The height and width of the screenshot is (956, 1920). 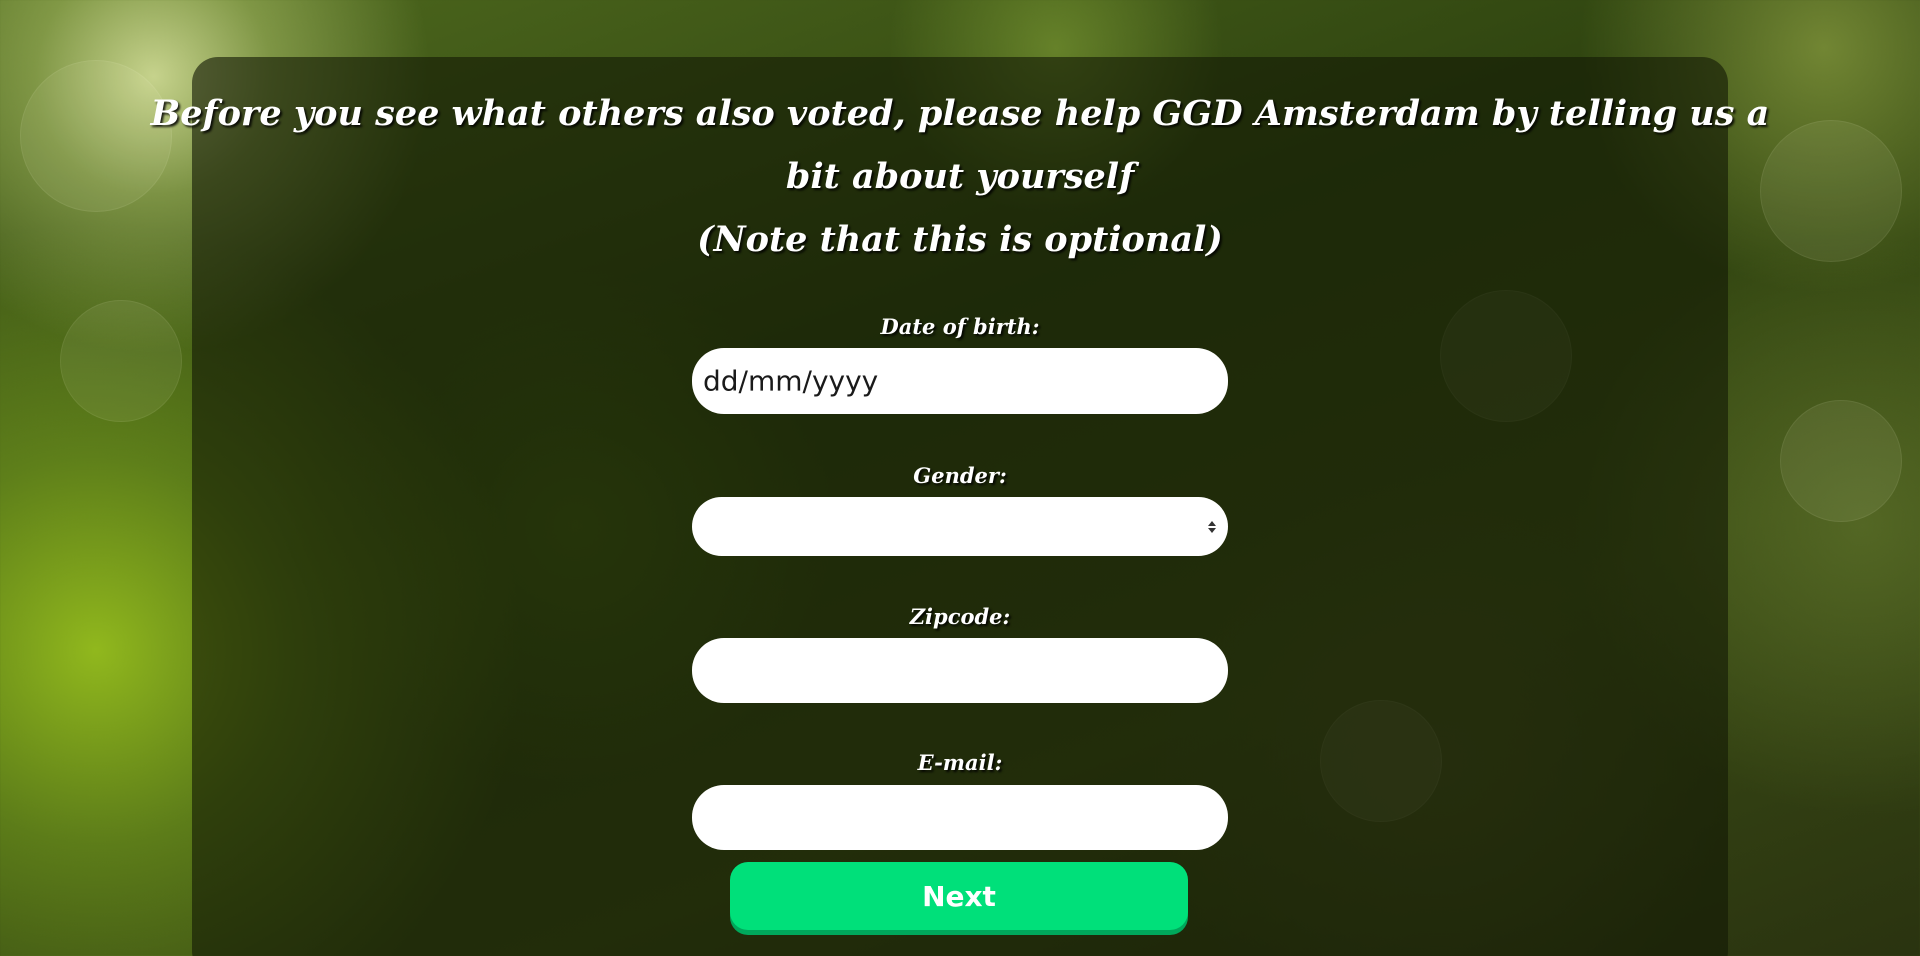 I want to click on next-button: Next, so click(x=959, y=896).